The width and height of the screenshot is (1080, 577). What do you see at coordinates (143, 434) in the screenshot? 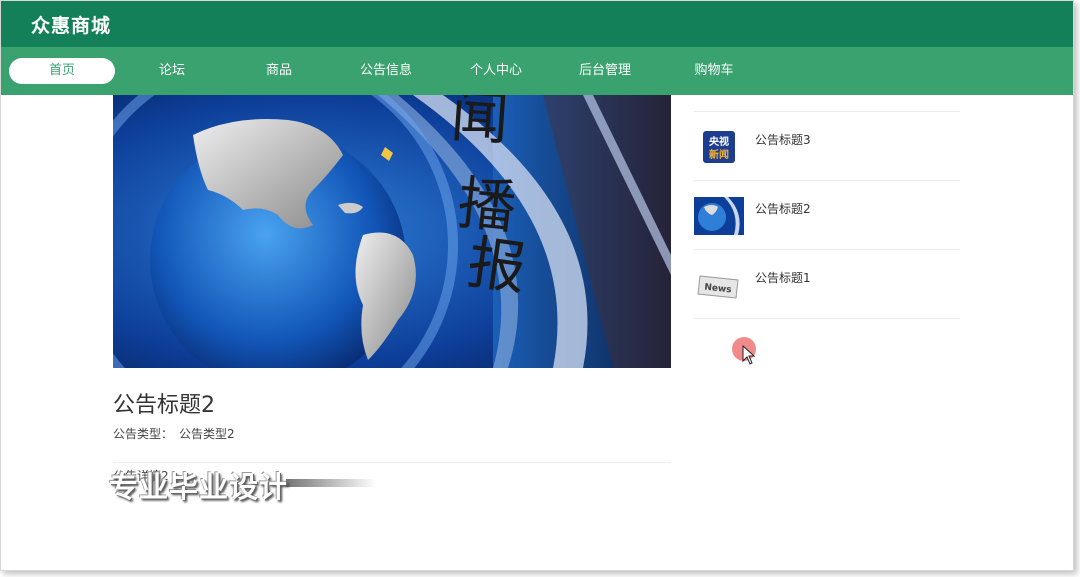
I see `article-type-label: 公告类型：` at bounding box center [143, 434].